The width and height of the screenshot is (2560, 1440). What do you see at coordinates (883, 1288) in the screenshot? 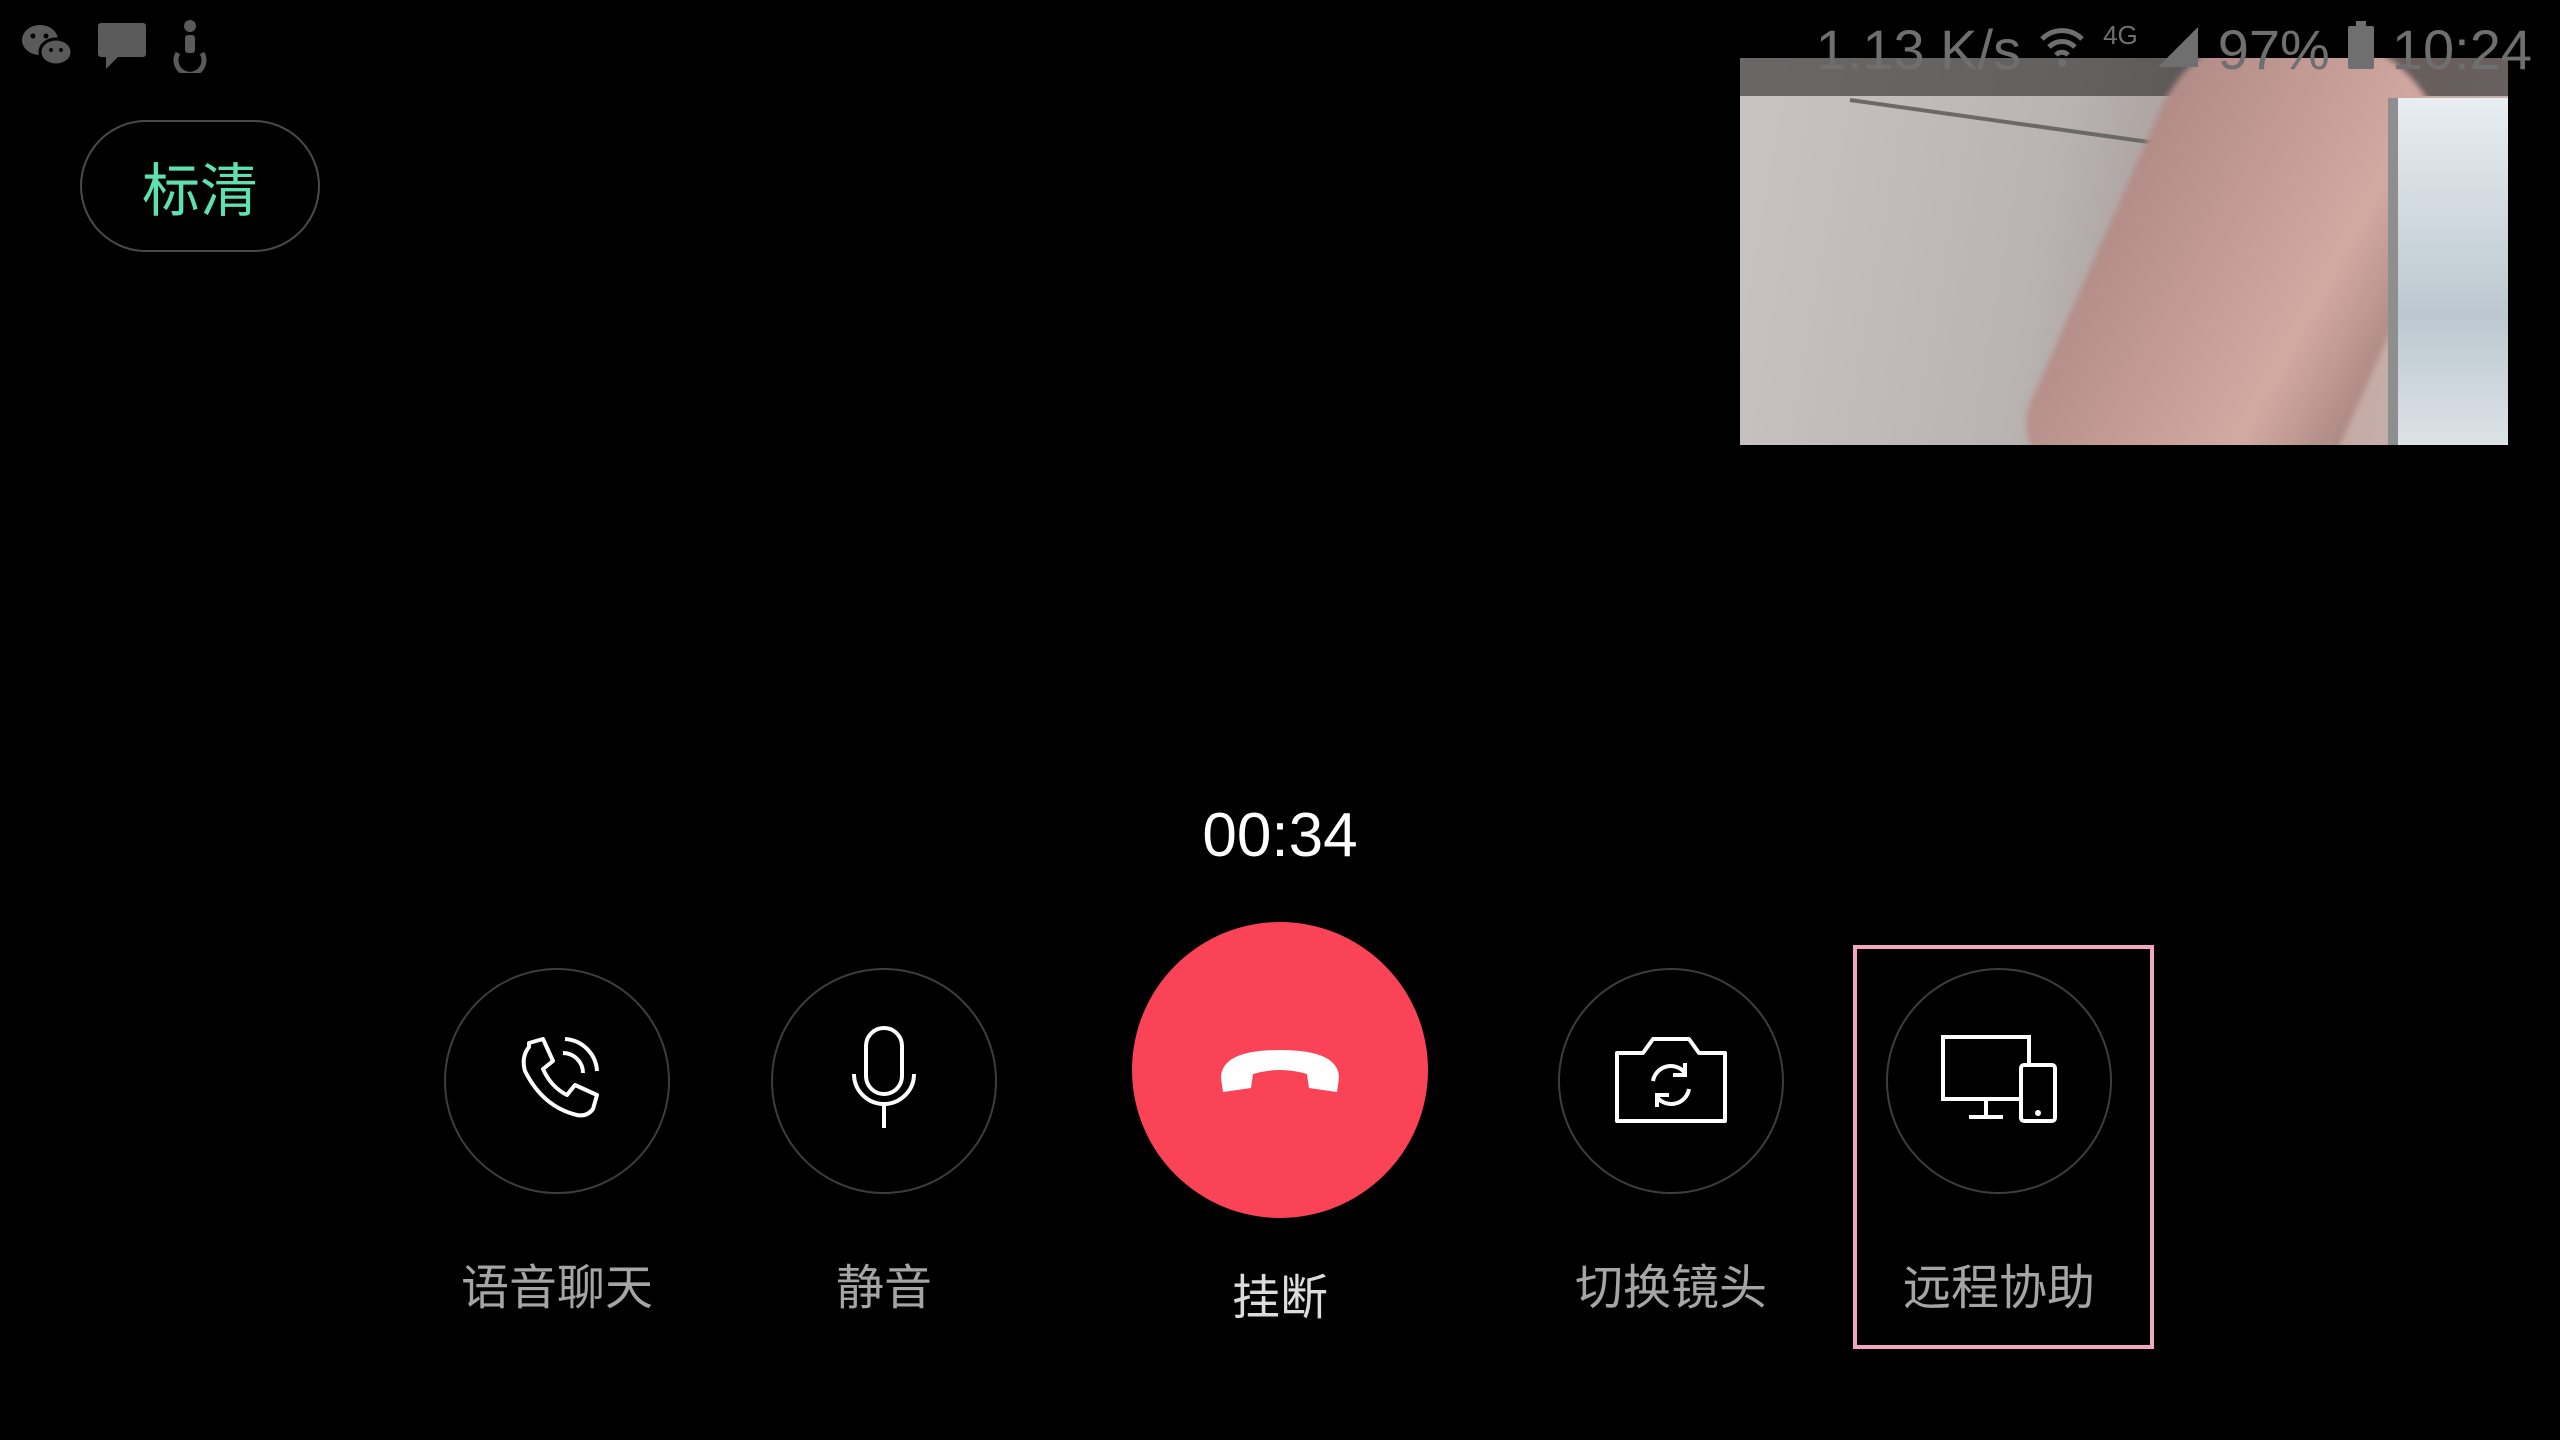
I see `mute-label: 静音` at bounding box center [883, 1288].